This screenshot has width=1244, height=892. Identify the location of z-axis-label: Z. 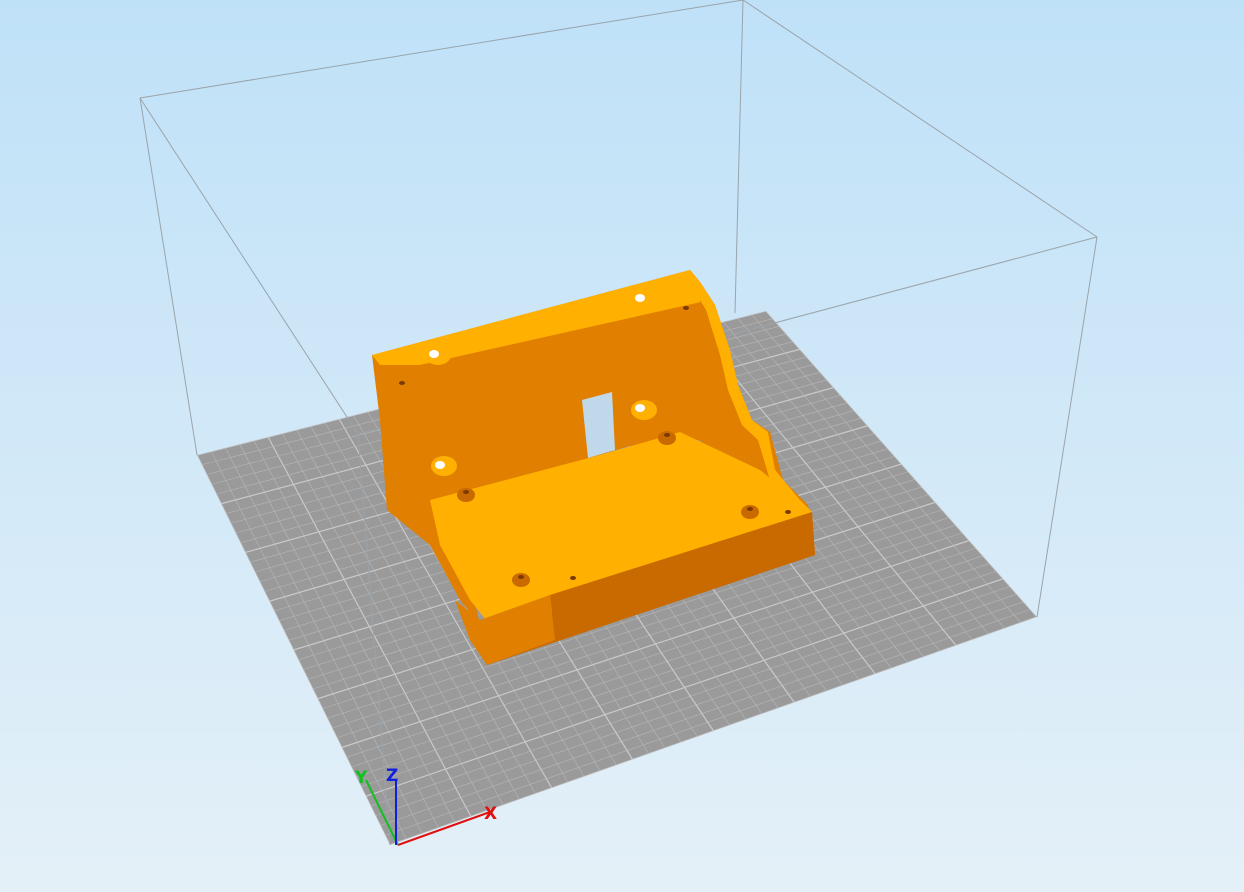
(392, 776).